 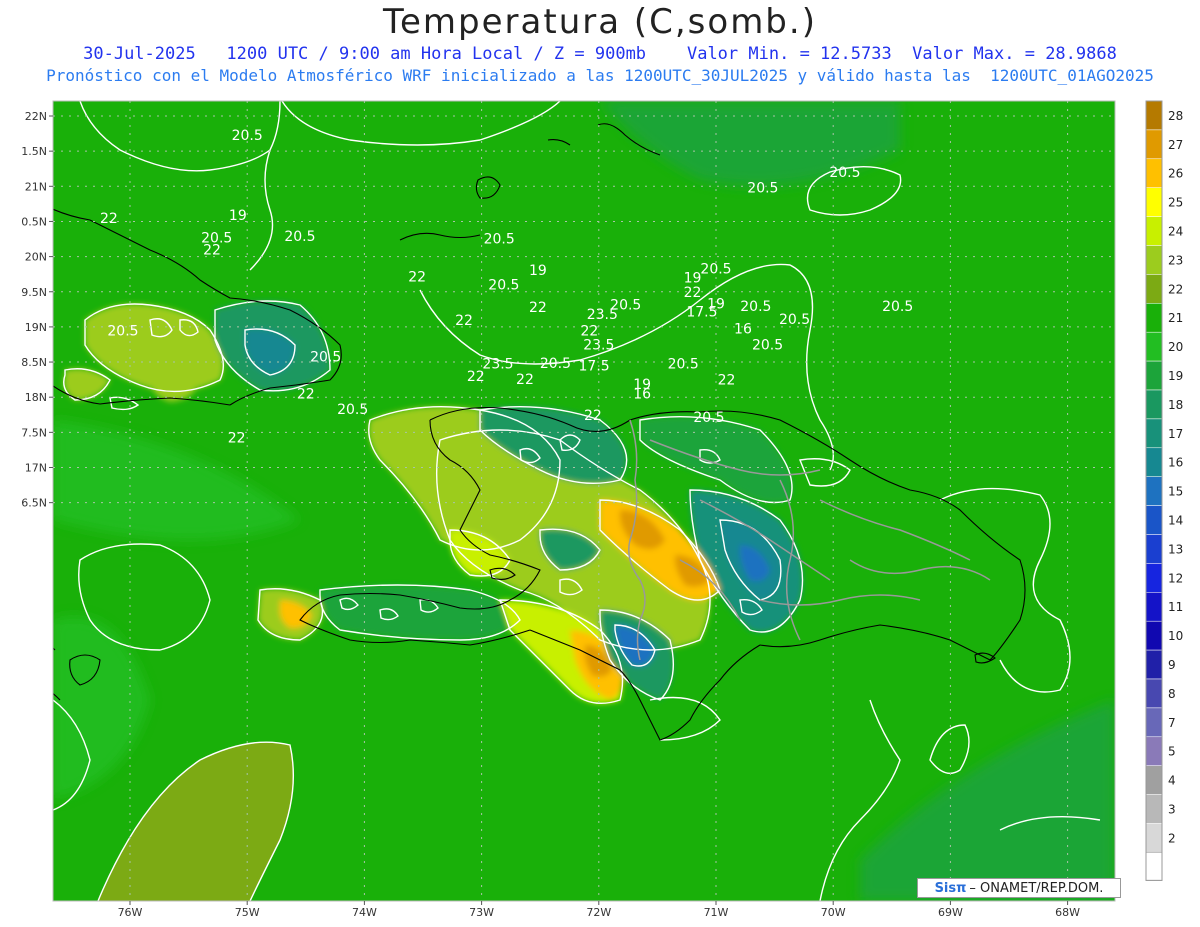 What do you see at coordinates (1172, 694) in the screenshot?
I see `colorbar-label: 8` at bounding box center [1172, 694].